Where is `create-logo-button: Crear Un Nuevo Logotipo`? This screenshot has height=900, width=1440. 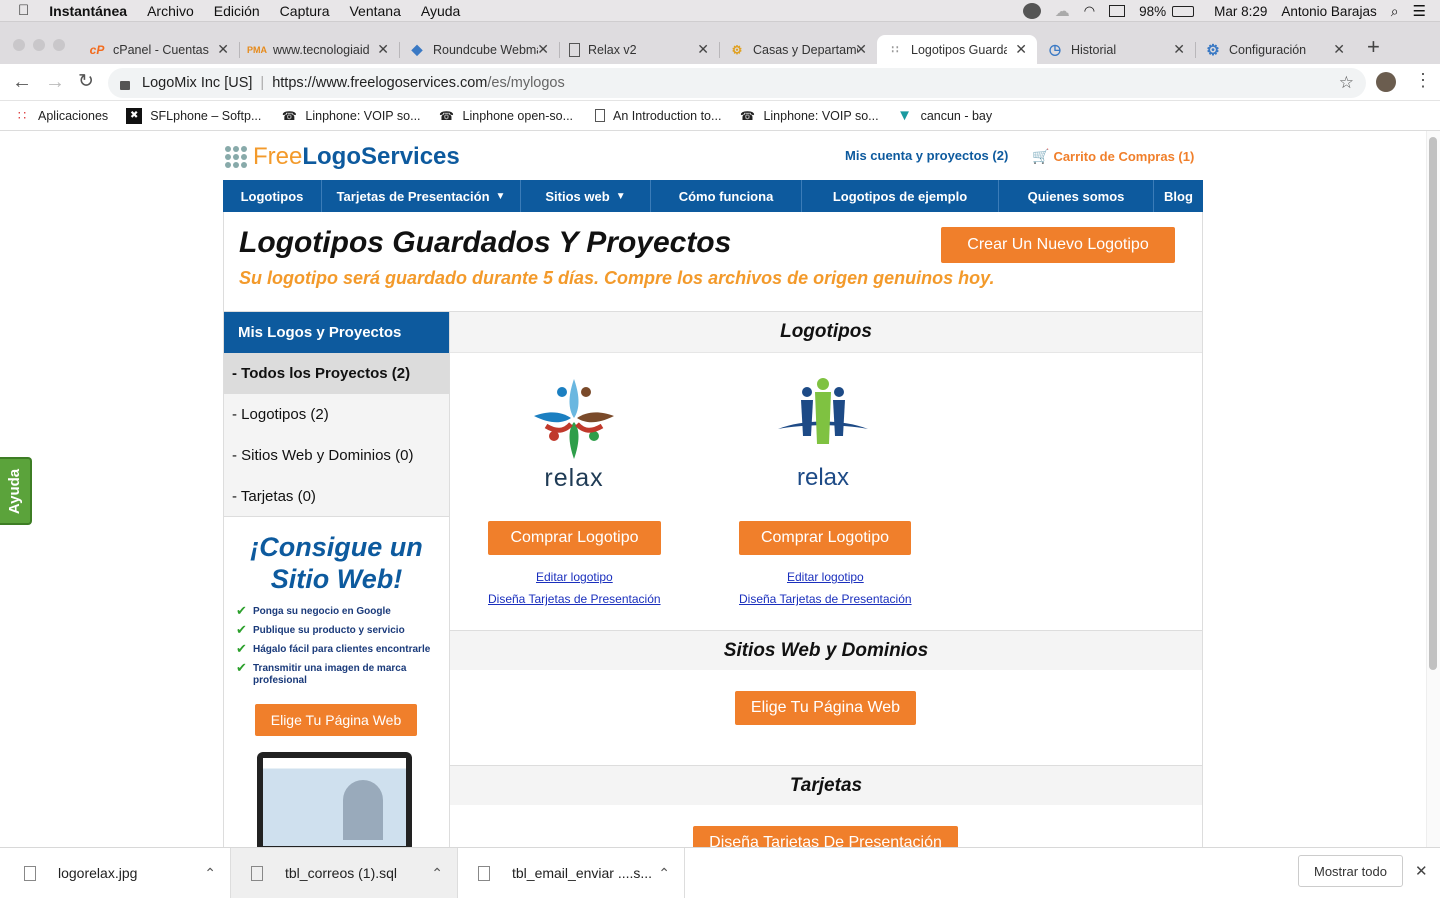
create-logo-button: Crear Un Nuevo Logotipo is located at coordinates (1058, 245).